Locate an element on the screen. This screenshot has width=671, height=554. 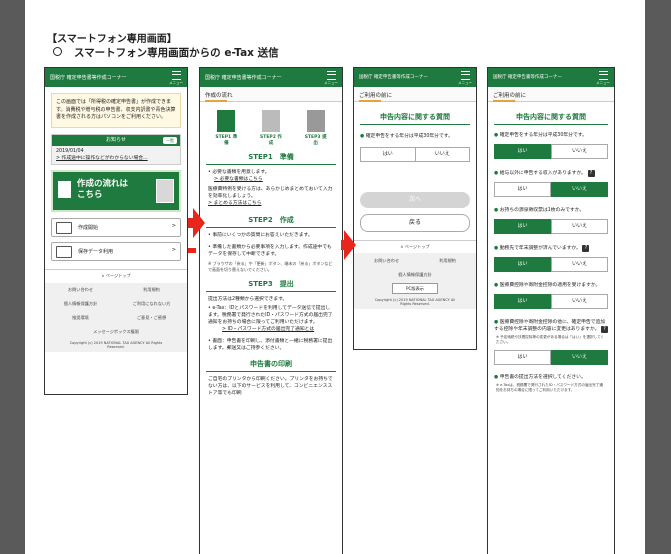
notice-list-button: 一覧 is located at coordinates (170, 140).